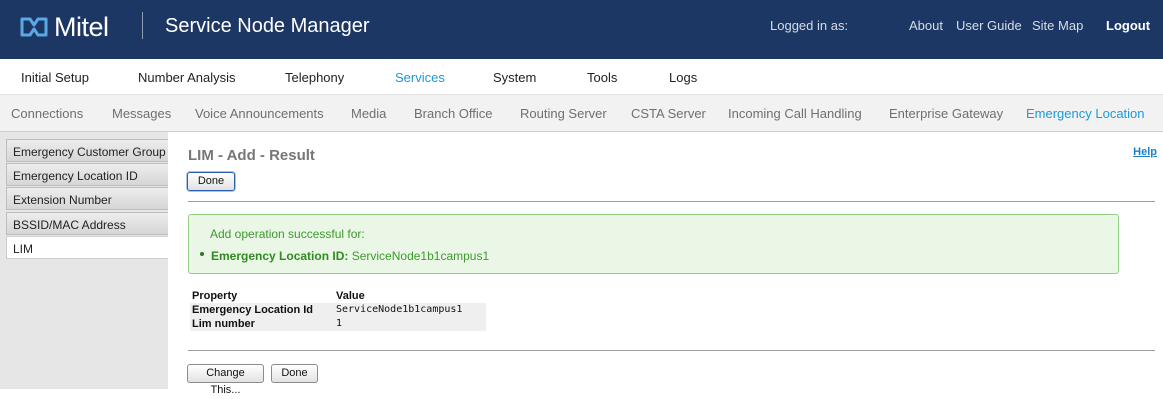 The height and width of the screenshot is (399, 1163). Describe the element at coordinates (795, 113) in the screenshot. I see `subnav-incoming-call-handling: Incoming Call Handling` at that location.